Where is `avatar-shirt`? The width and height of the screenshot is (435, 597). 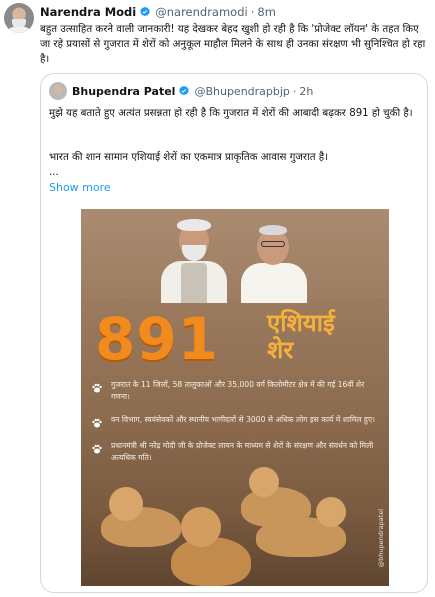 avatar-shirt is located at coordinates (19, 30).